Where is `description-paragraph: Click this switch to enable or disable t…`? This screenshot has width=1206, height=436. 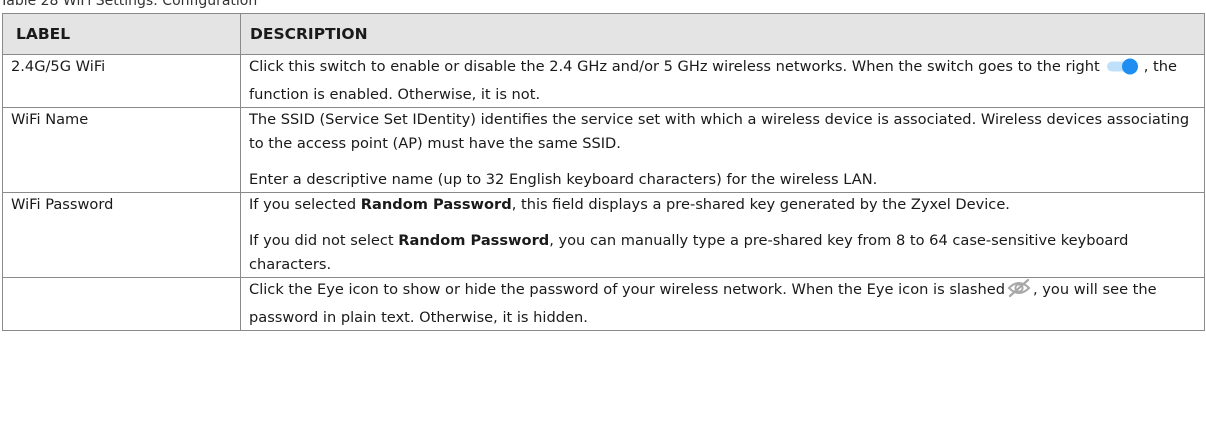 description-paragraph: Click this switch to enable or disable t… is located at coordinates (722, 81).